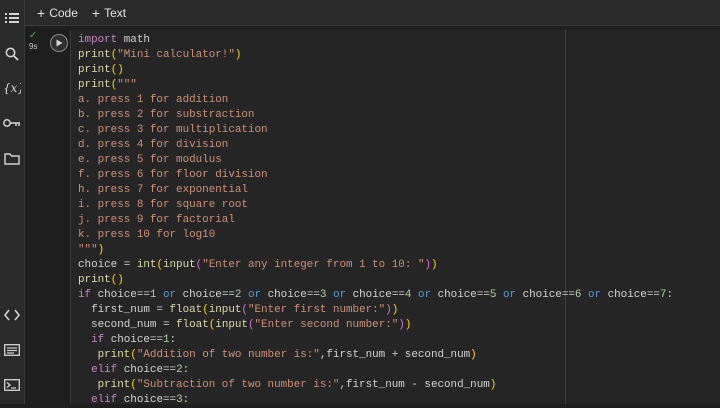 Image resolution: width=720 pixels, height=408 pixels. I want to click on run-cell-button, so click(59, 43).